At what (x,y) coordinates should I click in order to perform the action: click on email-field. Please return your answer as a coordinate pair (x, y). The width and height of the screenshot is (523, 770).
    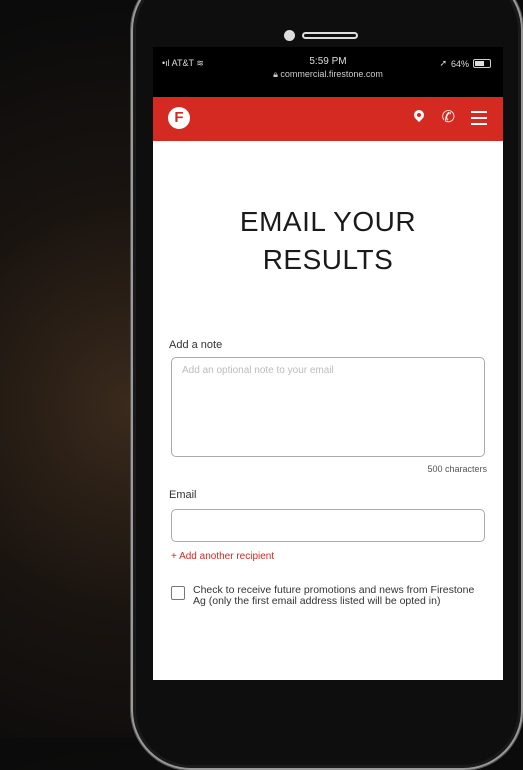
    Looking at the image, I should click on (328, 525).